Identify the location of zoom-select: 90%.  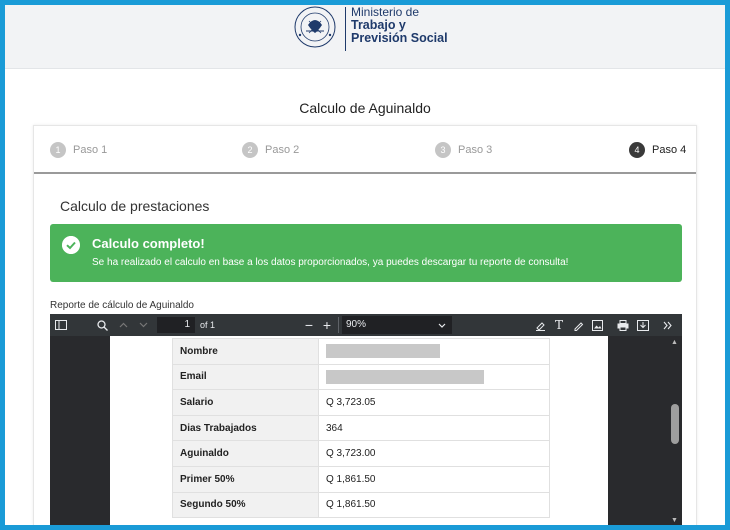
(397, 325).